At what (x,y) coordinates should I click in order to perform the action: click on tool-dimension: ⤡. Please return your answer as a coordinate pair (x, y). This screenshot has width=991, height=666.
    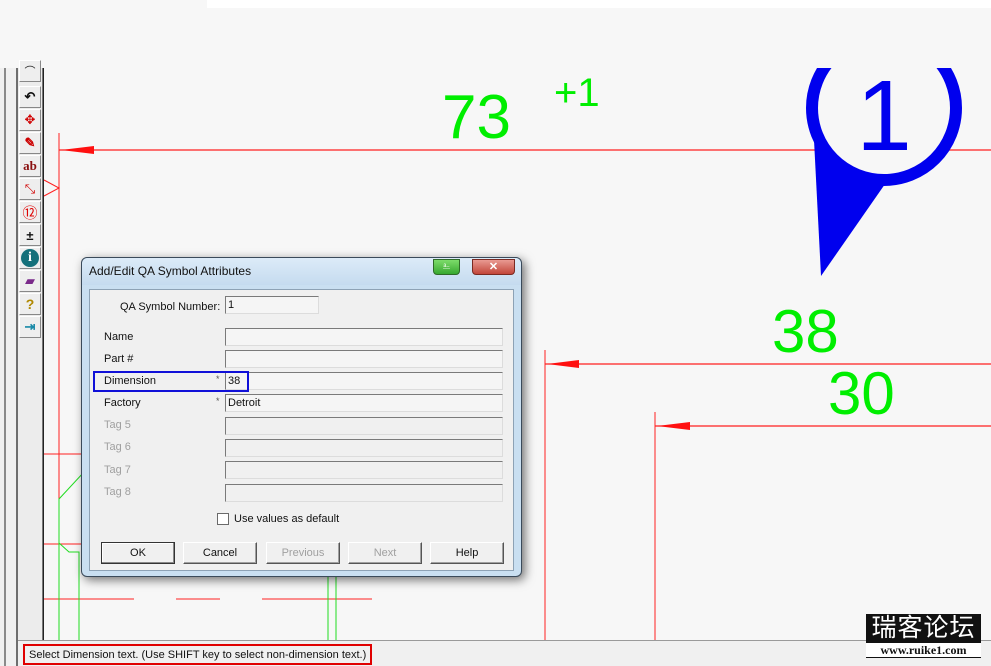
    Looking at the image, I should click on (30, 189).